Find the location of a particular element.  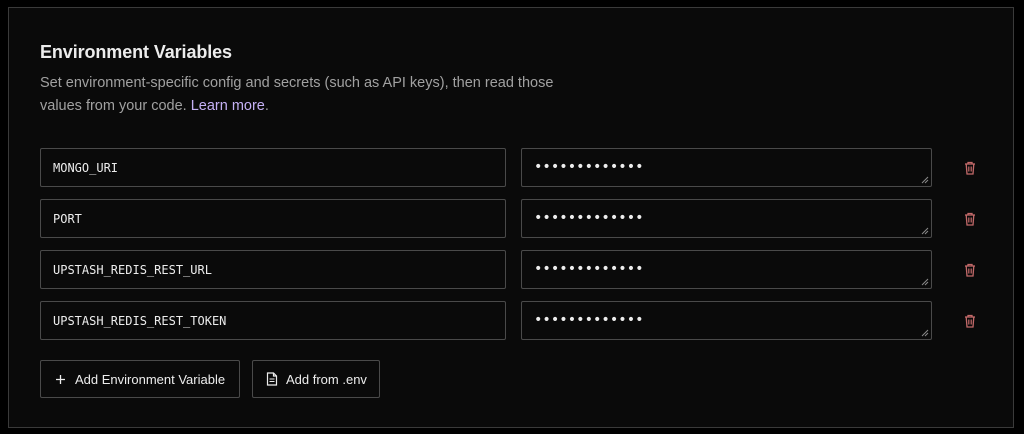

add-from-env-button: Add from .env is located at coordinates (316, 379).